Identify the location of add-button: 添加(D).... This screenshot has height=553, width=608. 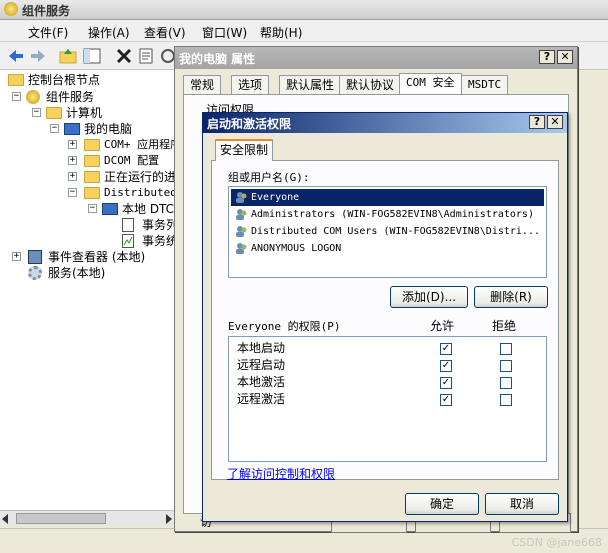
(429, 297).